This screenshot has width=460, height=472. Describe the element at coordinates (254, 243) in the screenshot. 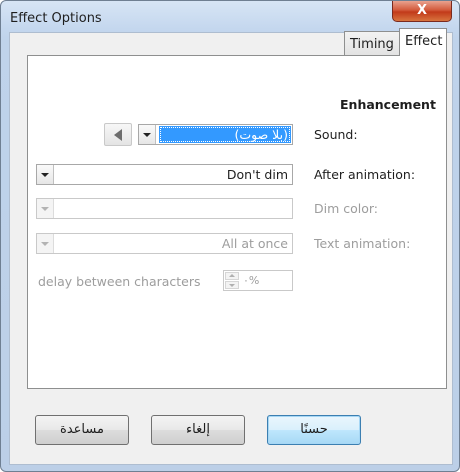

I see `text-animation-value: All at once` at that location.